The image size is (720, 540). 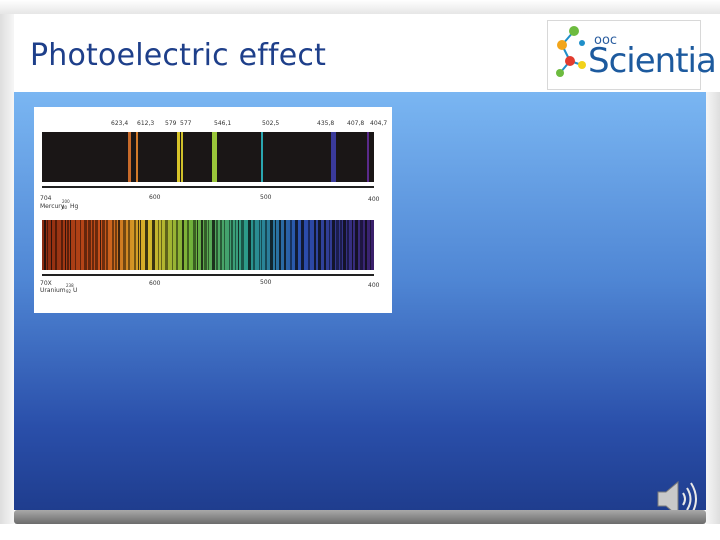 I want to click on peak-label: 577, so click(x=186, y=123).